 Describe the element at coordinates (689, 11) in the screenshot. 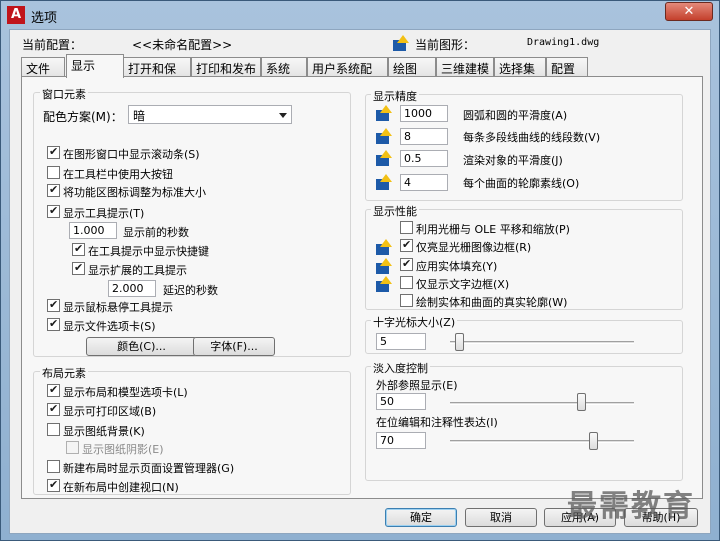

I see `close-button: ✕` at that location.